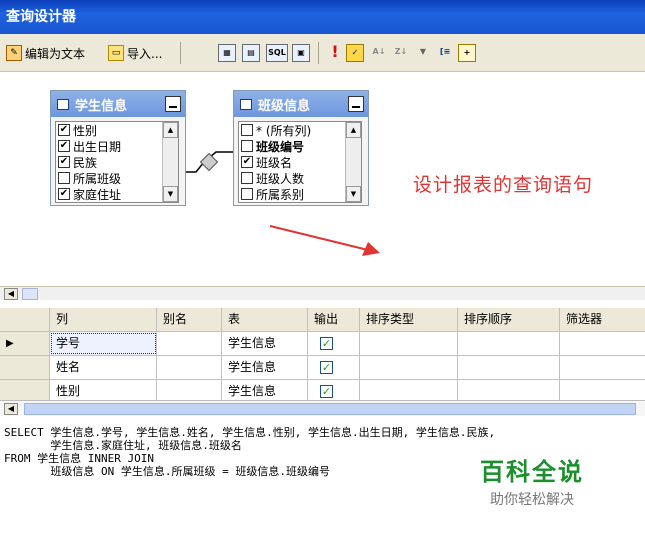  I want to click on table-name: 班级信息, so click(284, 106).